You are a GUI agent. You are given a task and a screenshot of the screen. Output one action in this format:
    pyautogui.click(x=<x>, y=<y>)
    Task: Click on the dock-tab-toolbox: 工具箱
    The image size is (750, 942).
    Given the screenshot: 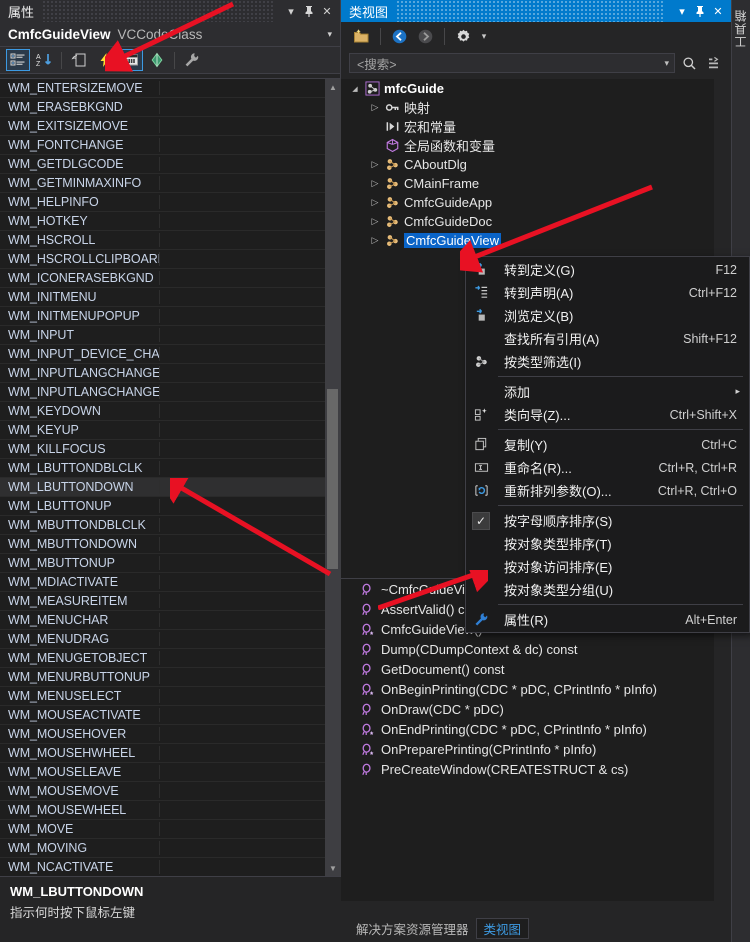 What is the action you would take?
    pyautogui.click(x=741, y=28)
    